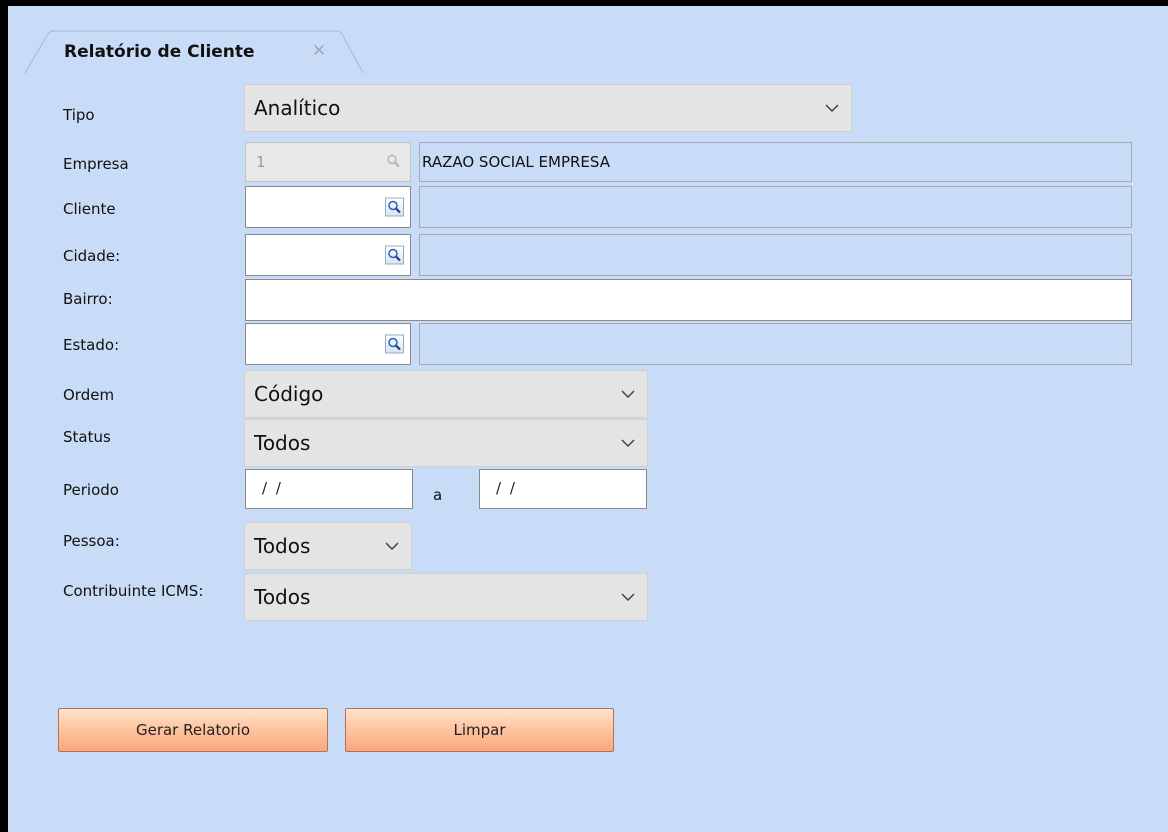 This screenshot has width=1168, height=832. I want to click on ordem-select: Código, so click(446, 394).